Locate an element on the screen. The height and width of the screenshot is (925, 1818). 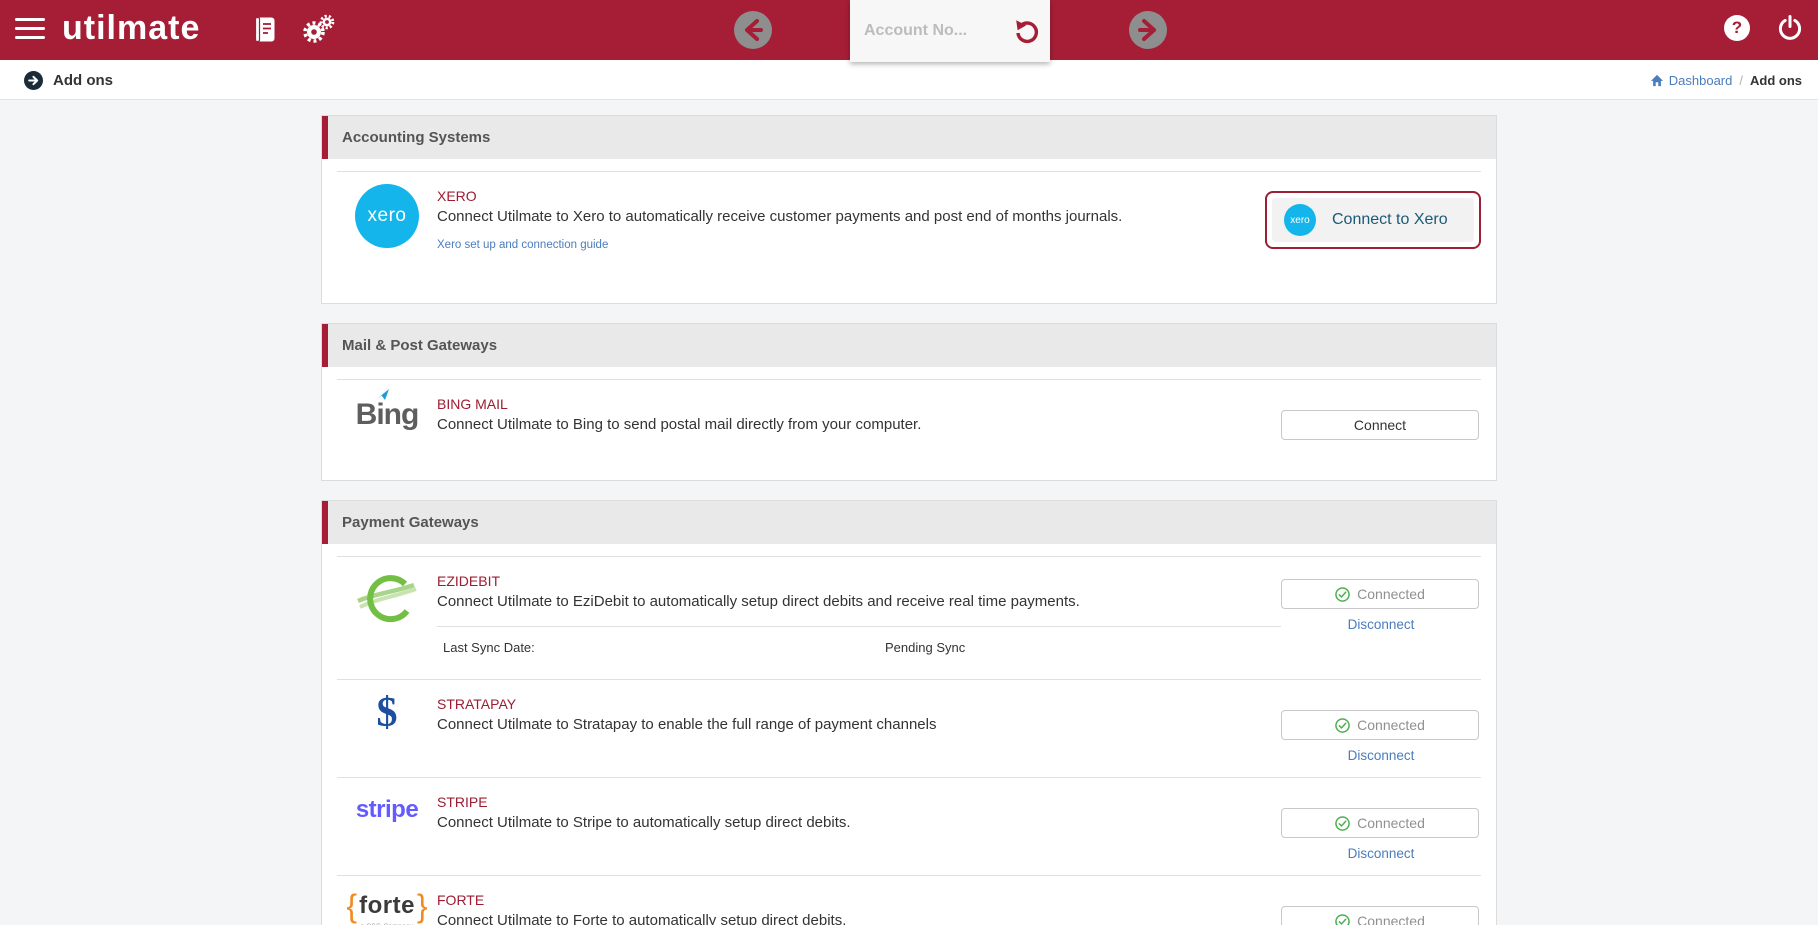
connect-to-xero-button: xero Connect to Xero is located at coordinates (1373, 220).